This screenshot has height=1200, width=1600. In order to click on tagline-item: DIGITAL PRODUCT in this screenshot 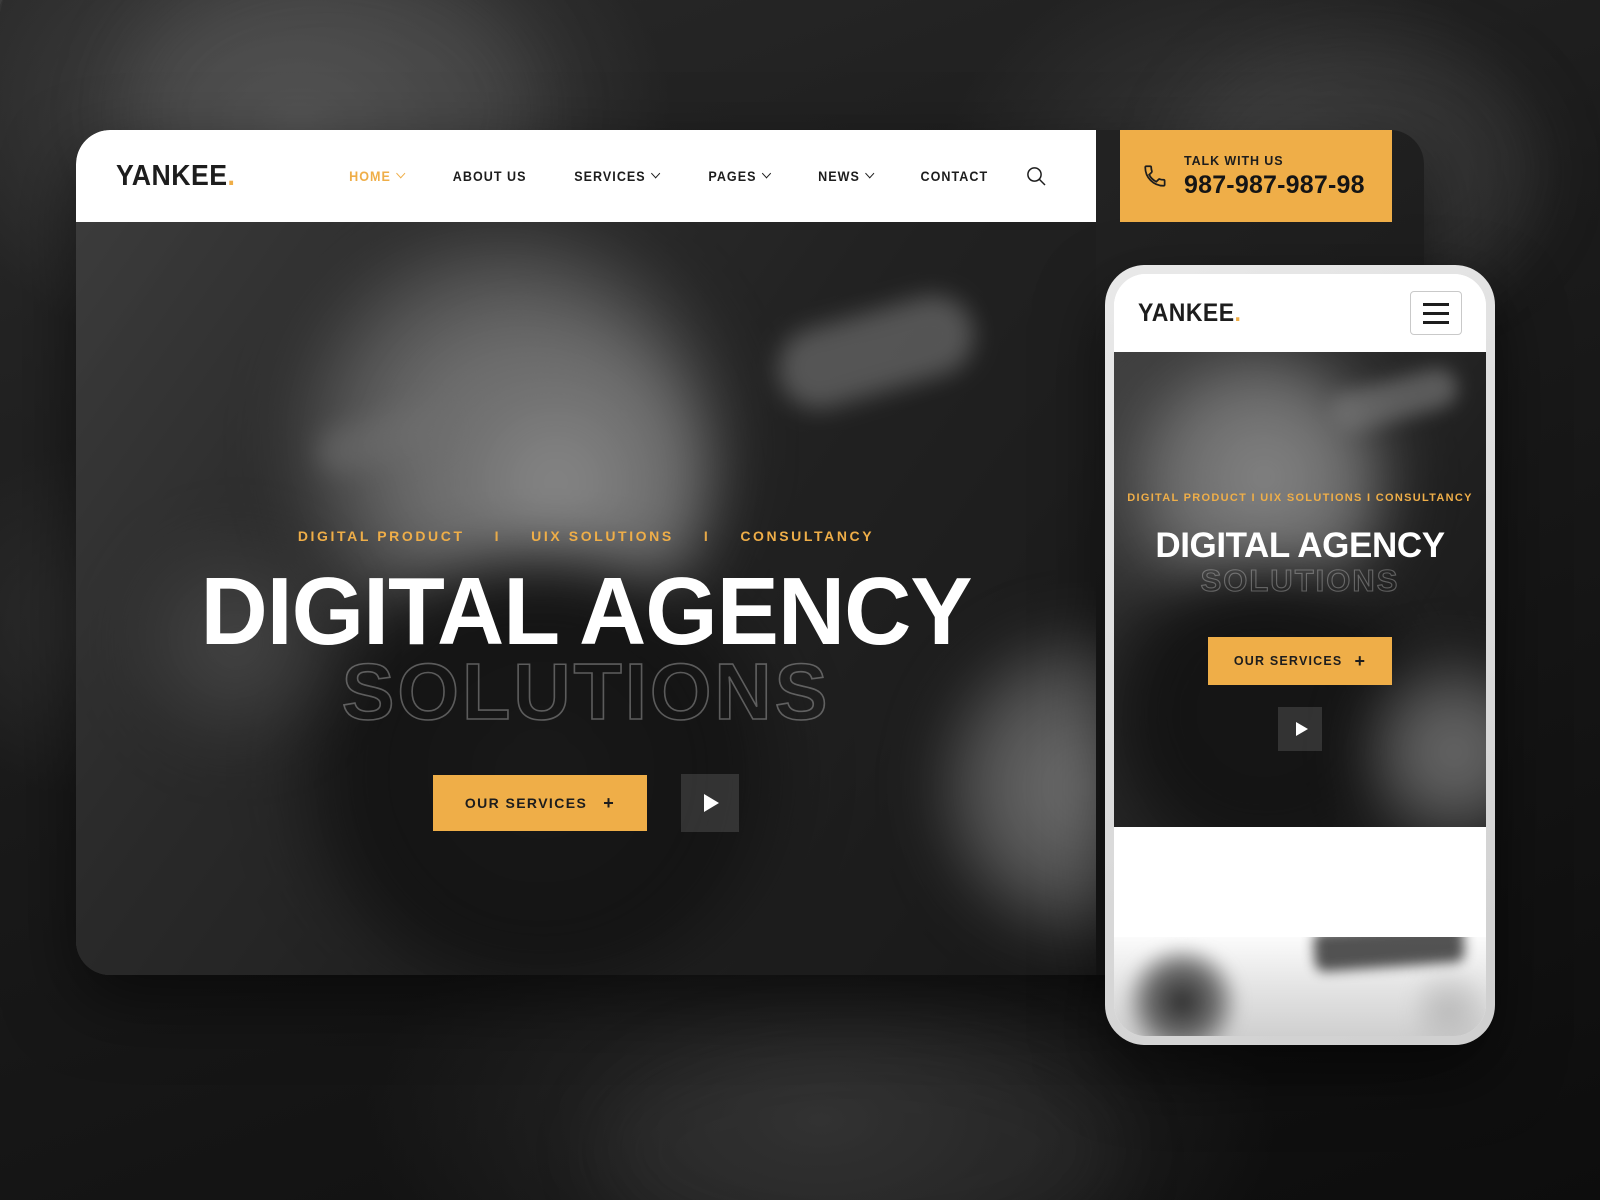, I will do `click(381, 536)`.